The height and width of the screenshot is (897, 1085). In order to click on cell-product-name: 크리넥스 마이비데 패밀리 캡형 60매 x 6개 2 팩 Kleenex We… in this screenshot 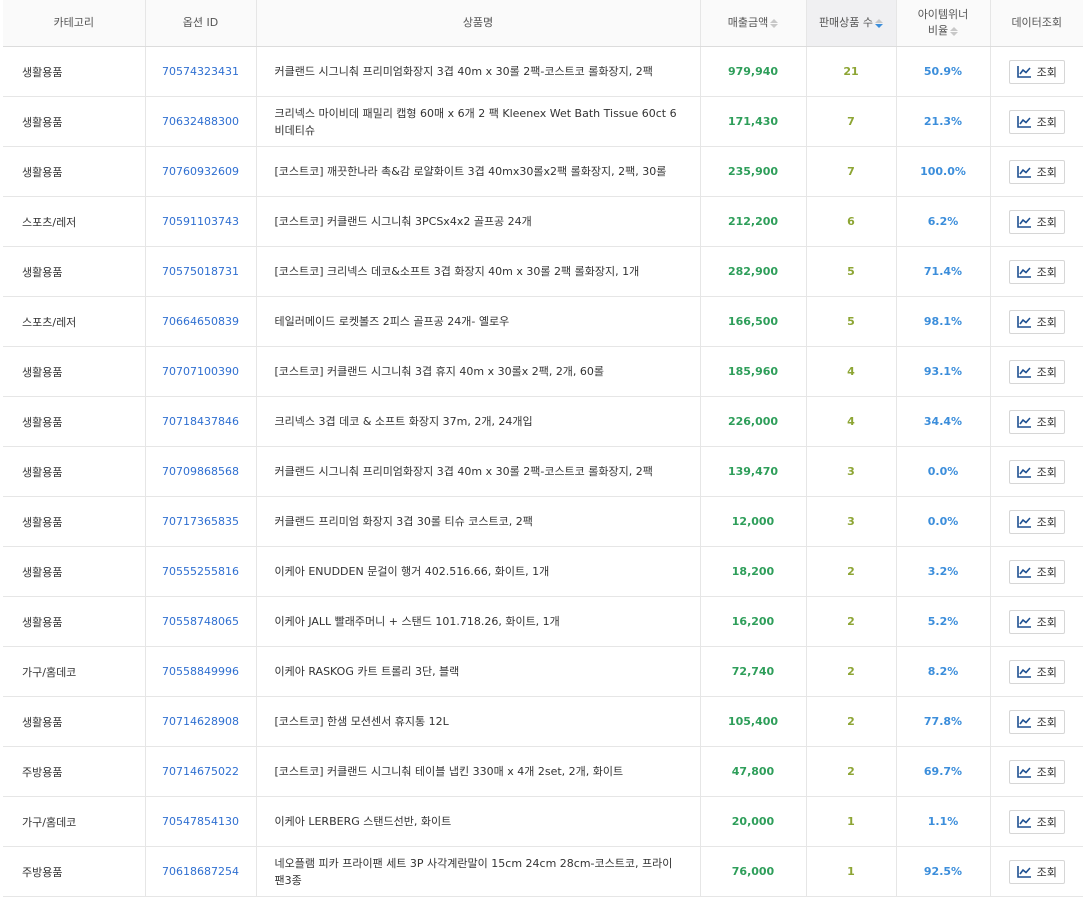, I will do `click(478, 121)`.